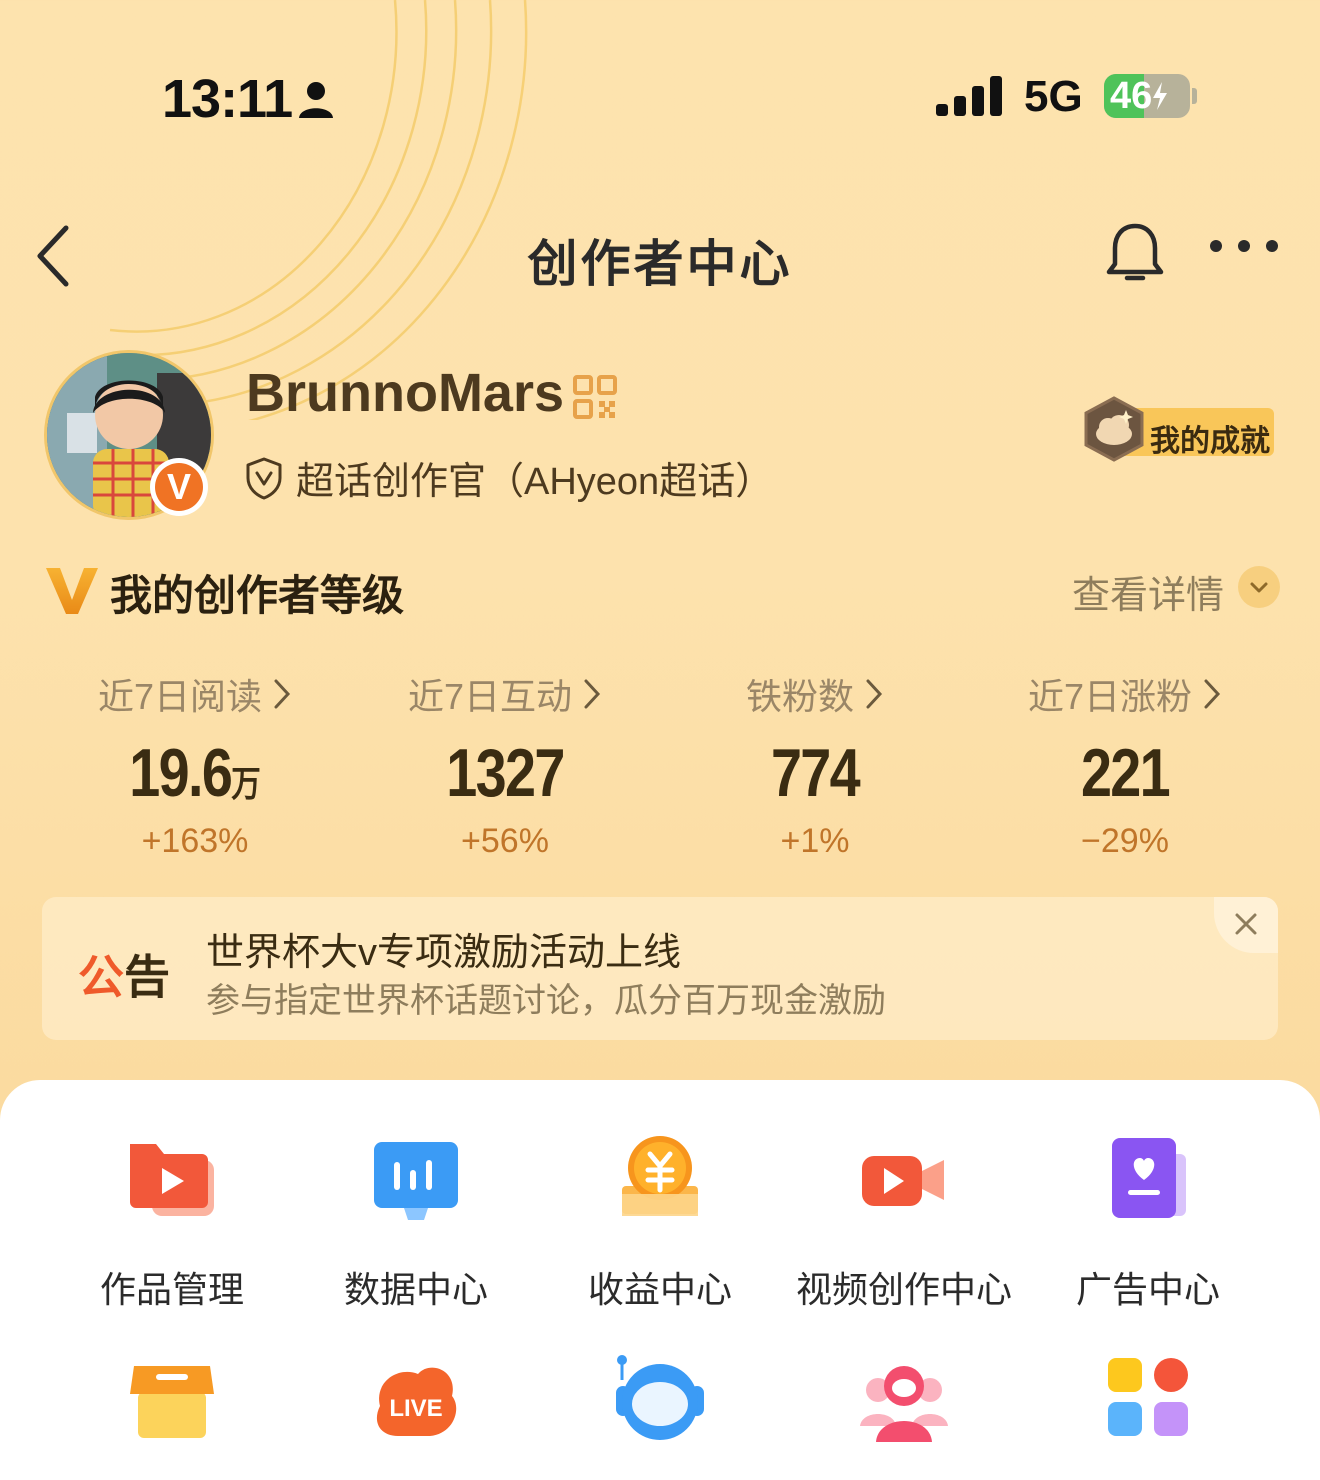 Image resolution: width=1320 pixels, height=1480 pixels. What do you see at coordinates (1148, 1221) in the screenshot?
I see `tool-ad-center: 广告中心` at bounding box center [1148, 1221].